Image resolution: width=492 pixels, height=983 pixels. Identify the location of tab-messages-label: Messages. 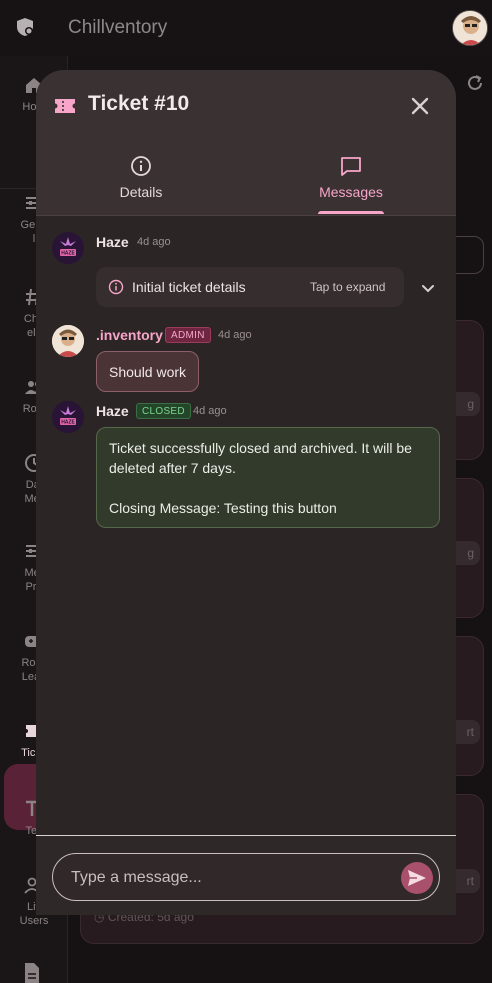
(351, 192).